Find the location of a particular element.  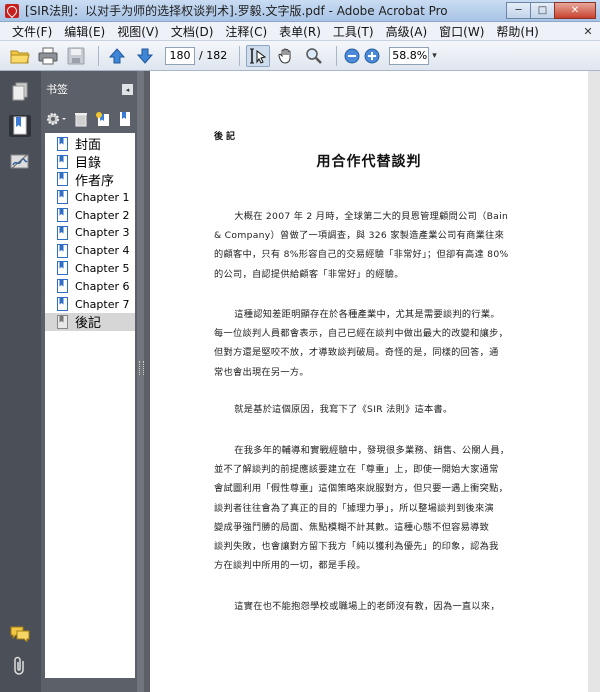

bookmark-item: 目錄 is located at coordinates (90, 162).